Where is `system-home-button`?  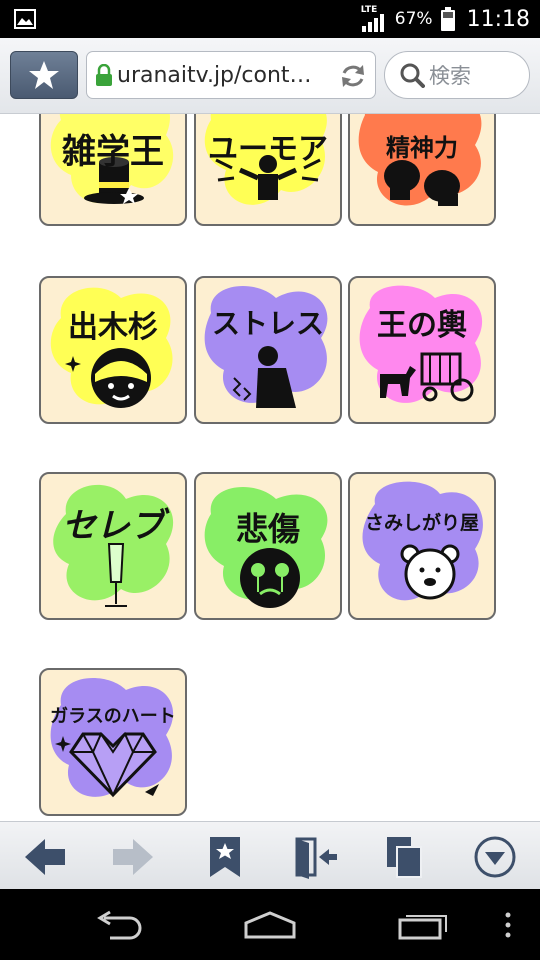
system-home-button is located at coordinates (270, 925).